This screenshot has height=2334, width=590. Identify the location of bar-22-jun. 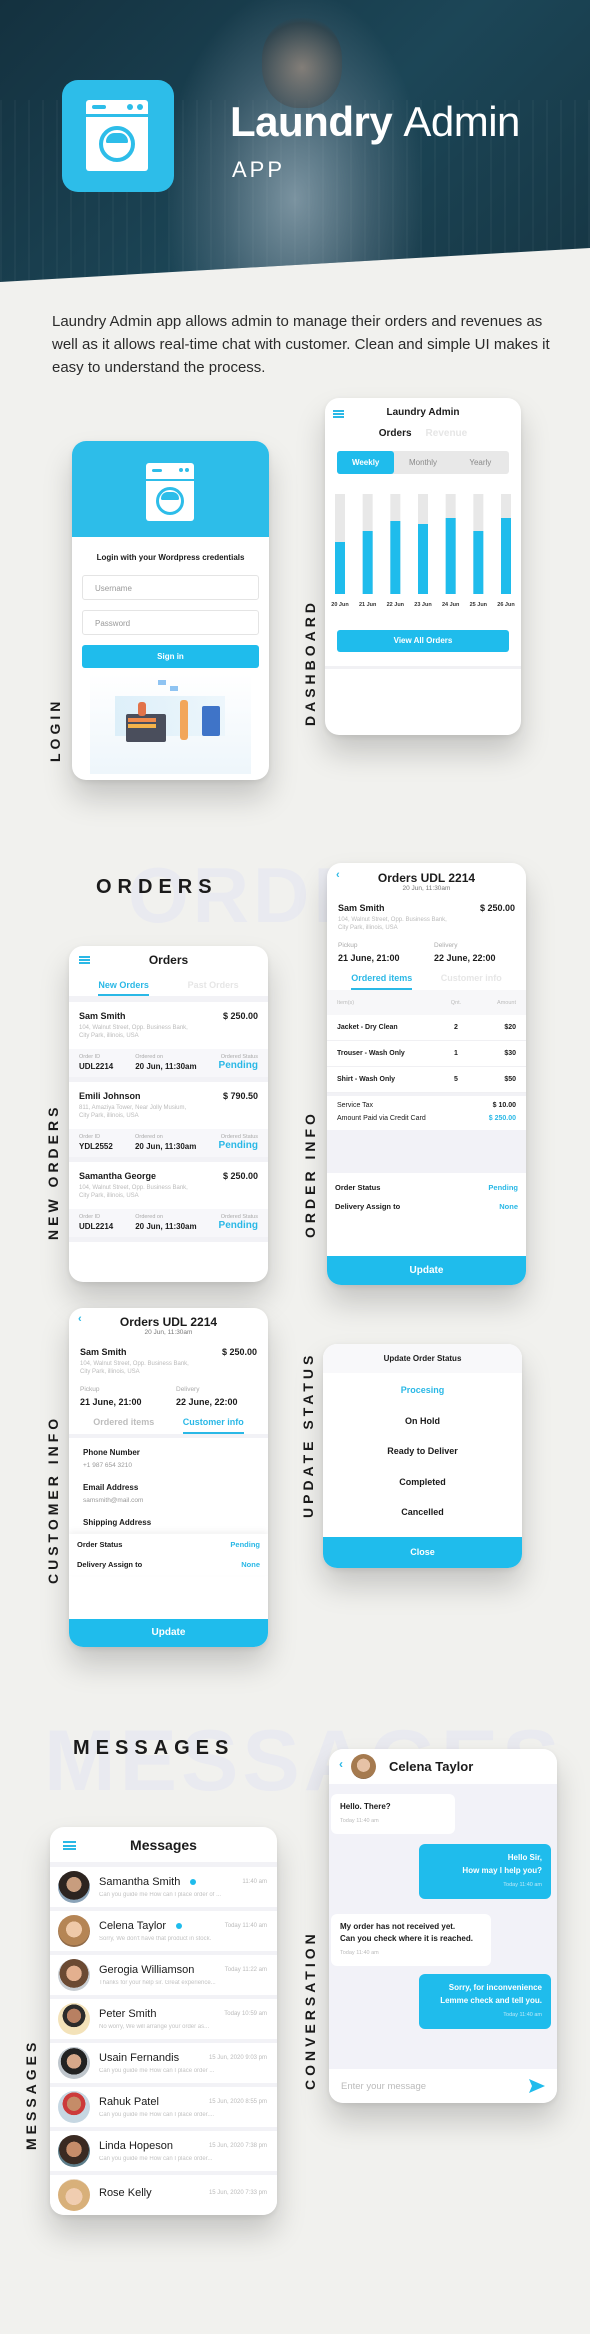
(395, 557).